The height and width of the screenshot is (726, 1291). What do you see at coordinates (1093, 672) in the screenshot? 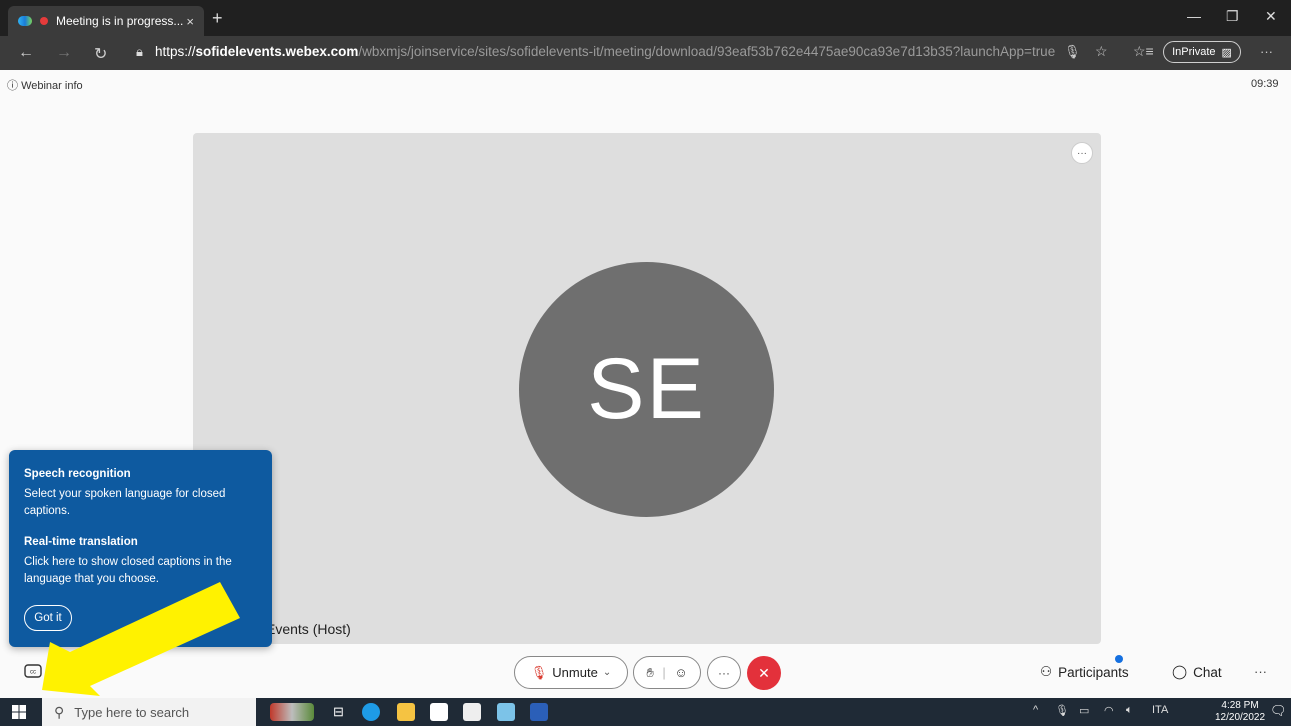
I see `participants-label: Participants` at bounding box center [1093, 672].